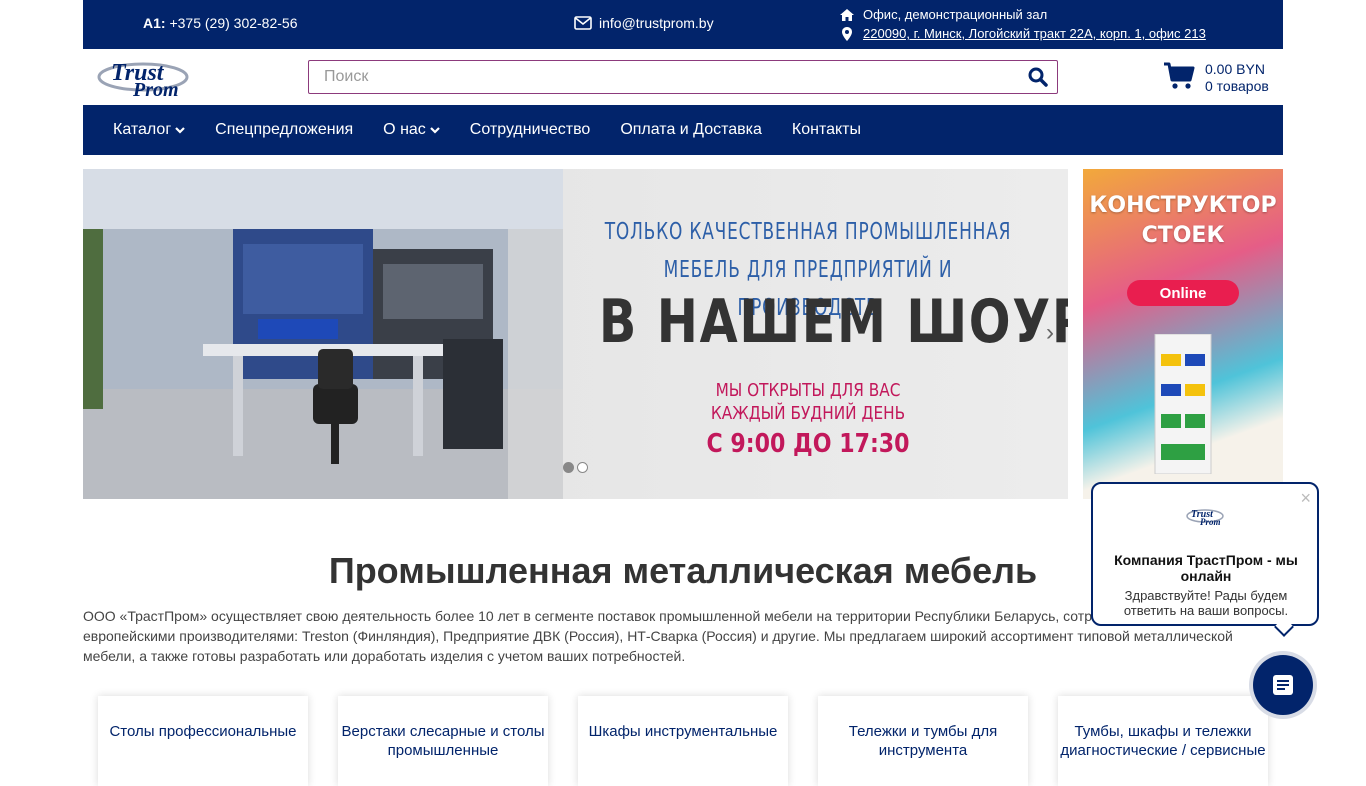 The width and height of the screenshot is (1366, 786). I want to click on shopping-cart-icon, so click(1179, 78).